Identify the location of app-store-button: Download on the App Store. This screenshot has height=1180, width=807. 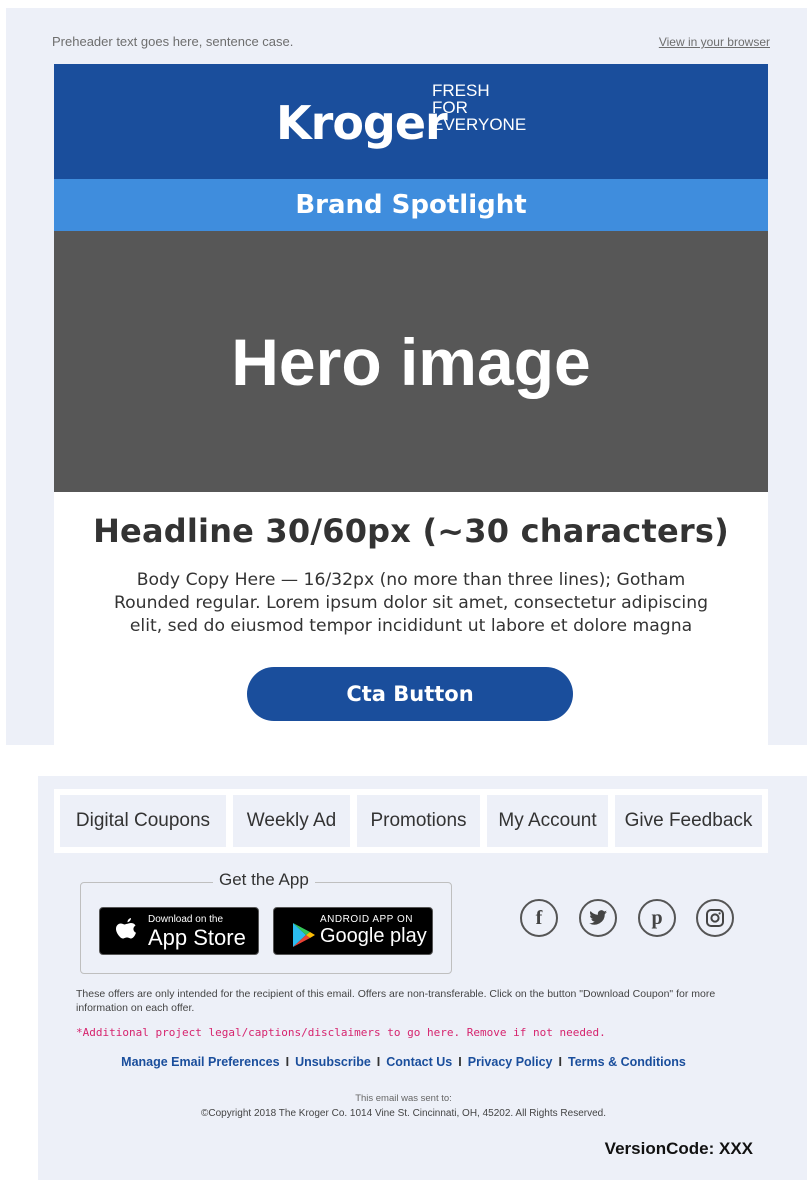
(179, 931).